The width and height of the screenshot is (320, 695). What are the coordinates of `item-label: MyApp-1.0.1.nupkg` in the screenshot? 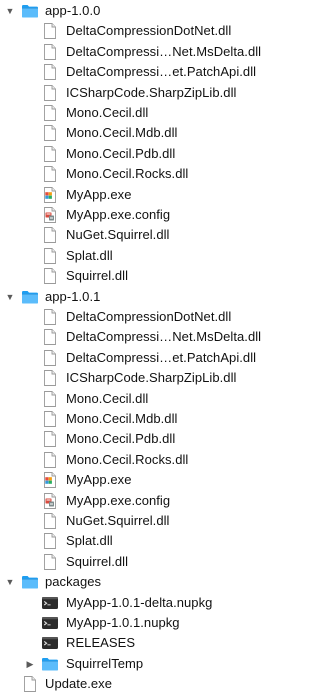 It's located at (123, 622).